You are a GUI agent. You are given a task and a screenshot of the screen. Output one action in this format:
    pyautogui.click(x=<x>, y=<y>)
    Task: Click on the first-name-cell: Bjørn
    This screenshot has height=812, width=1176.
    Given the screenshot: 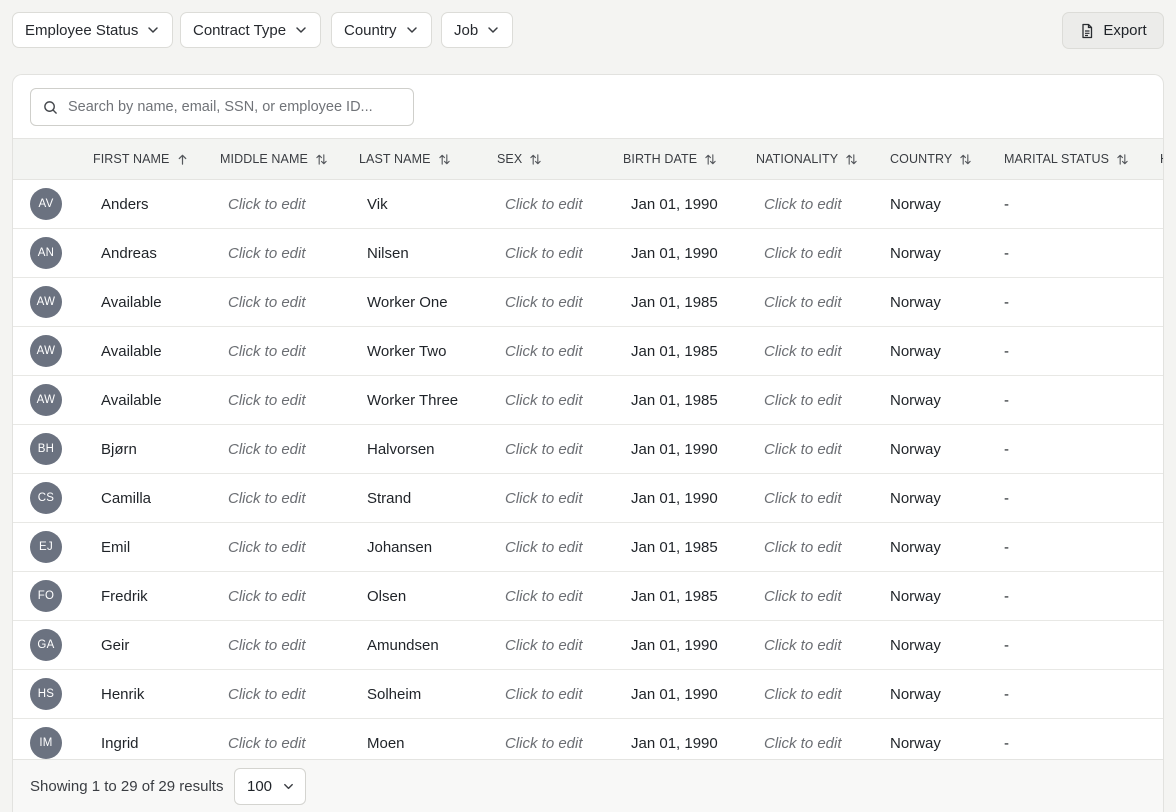 What is the action you would take?
    pyautogui.click(x=119, y=449)
    